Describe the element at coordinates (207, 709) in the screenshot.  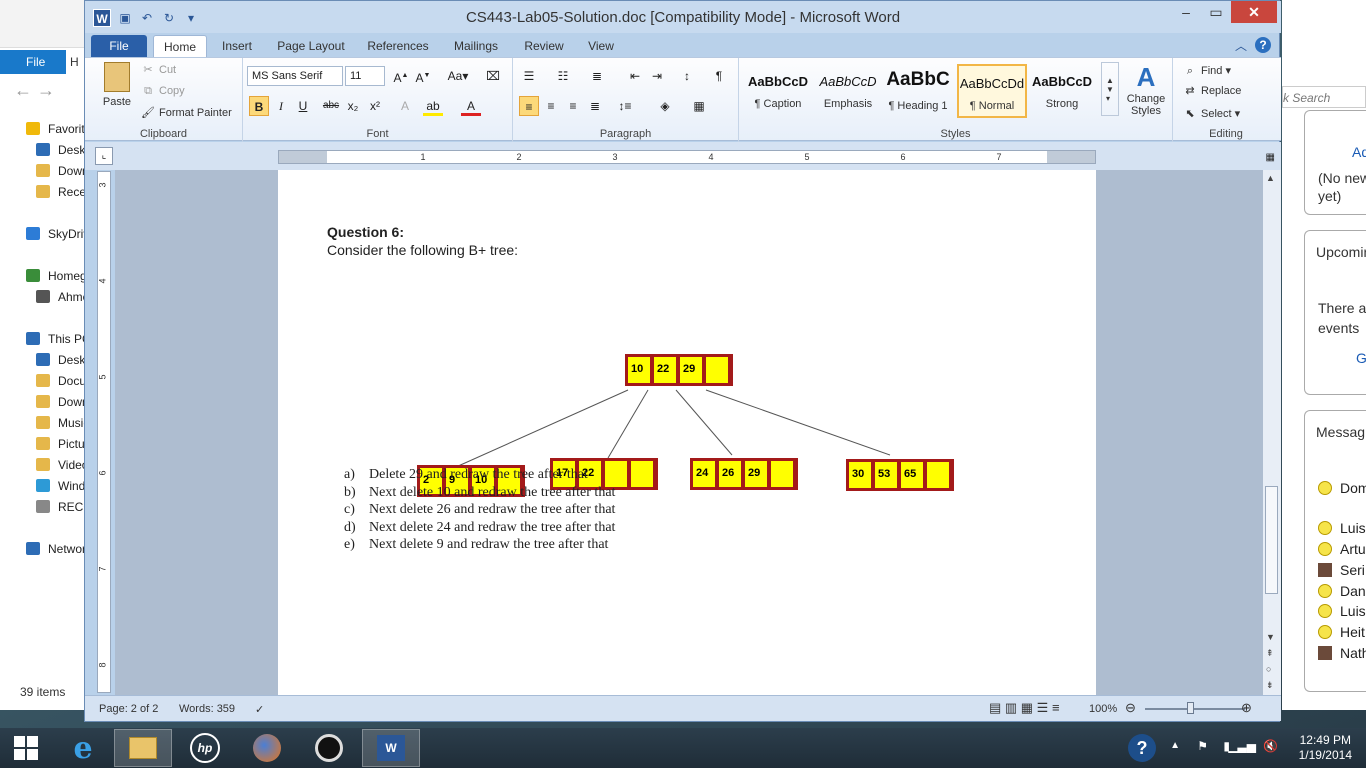
I see `word-count: Words: 359` at that location.